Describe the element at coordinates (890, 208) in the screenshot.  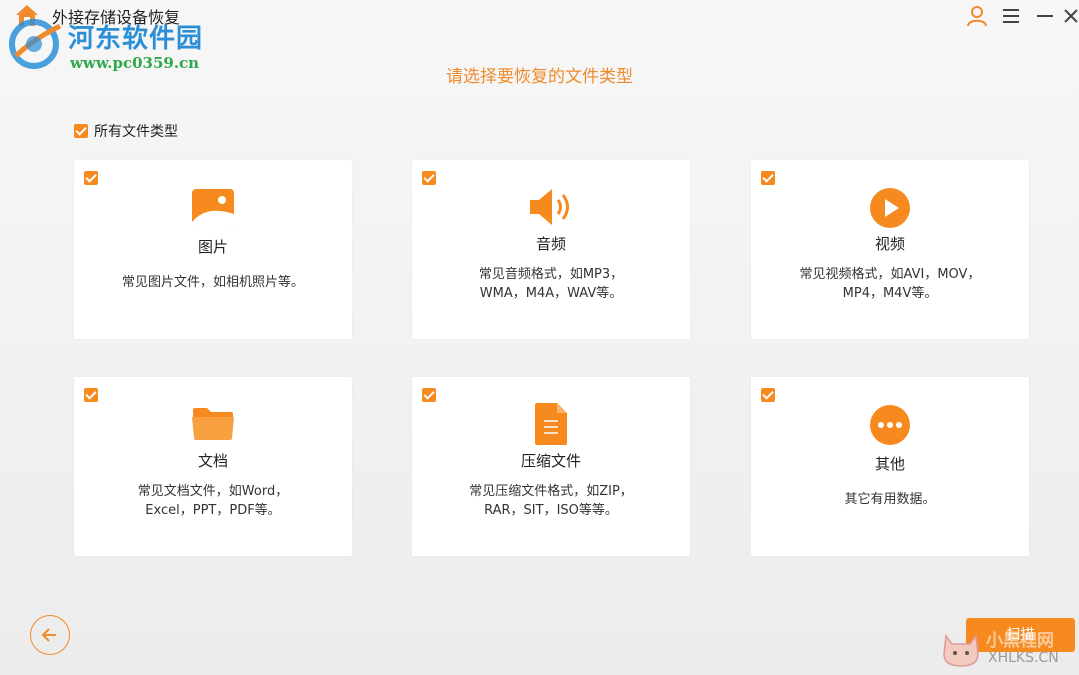
I see `play-icon` at that location.